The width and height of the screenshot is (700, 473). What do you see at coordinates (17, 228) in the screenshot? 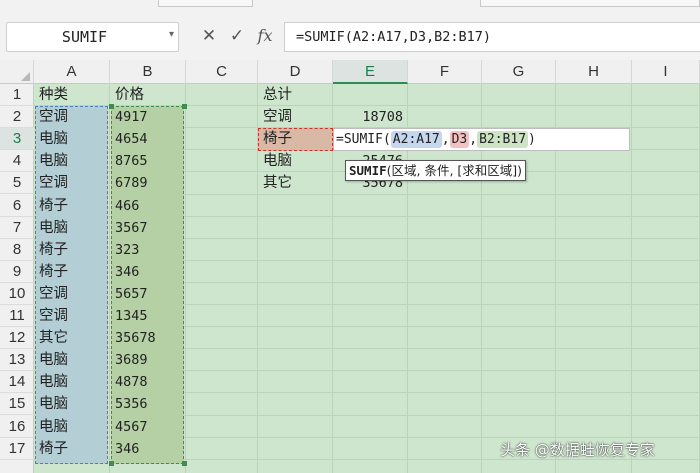
I see `row-header-7: 7` at bounding box center [17, 228].